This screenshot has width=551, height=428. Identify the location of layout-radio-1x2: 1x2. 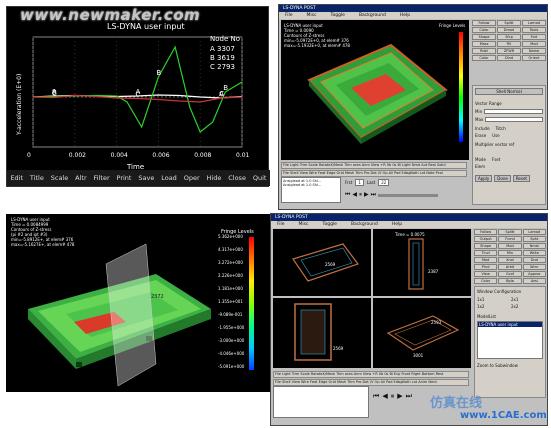
(493, 306).